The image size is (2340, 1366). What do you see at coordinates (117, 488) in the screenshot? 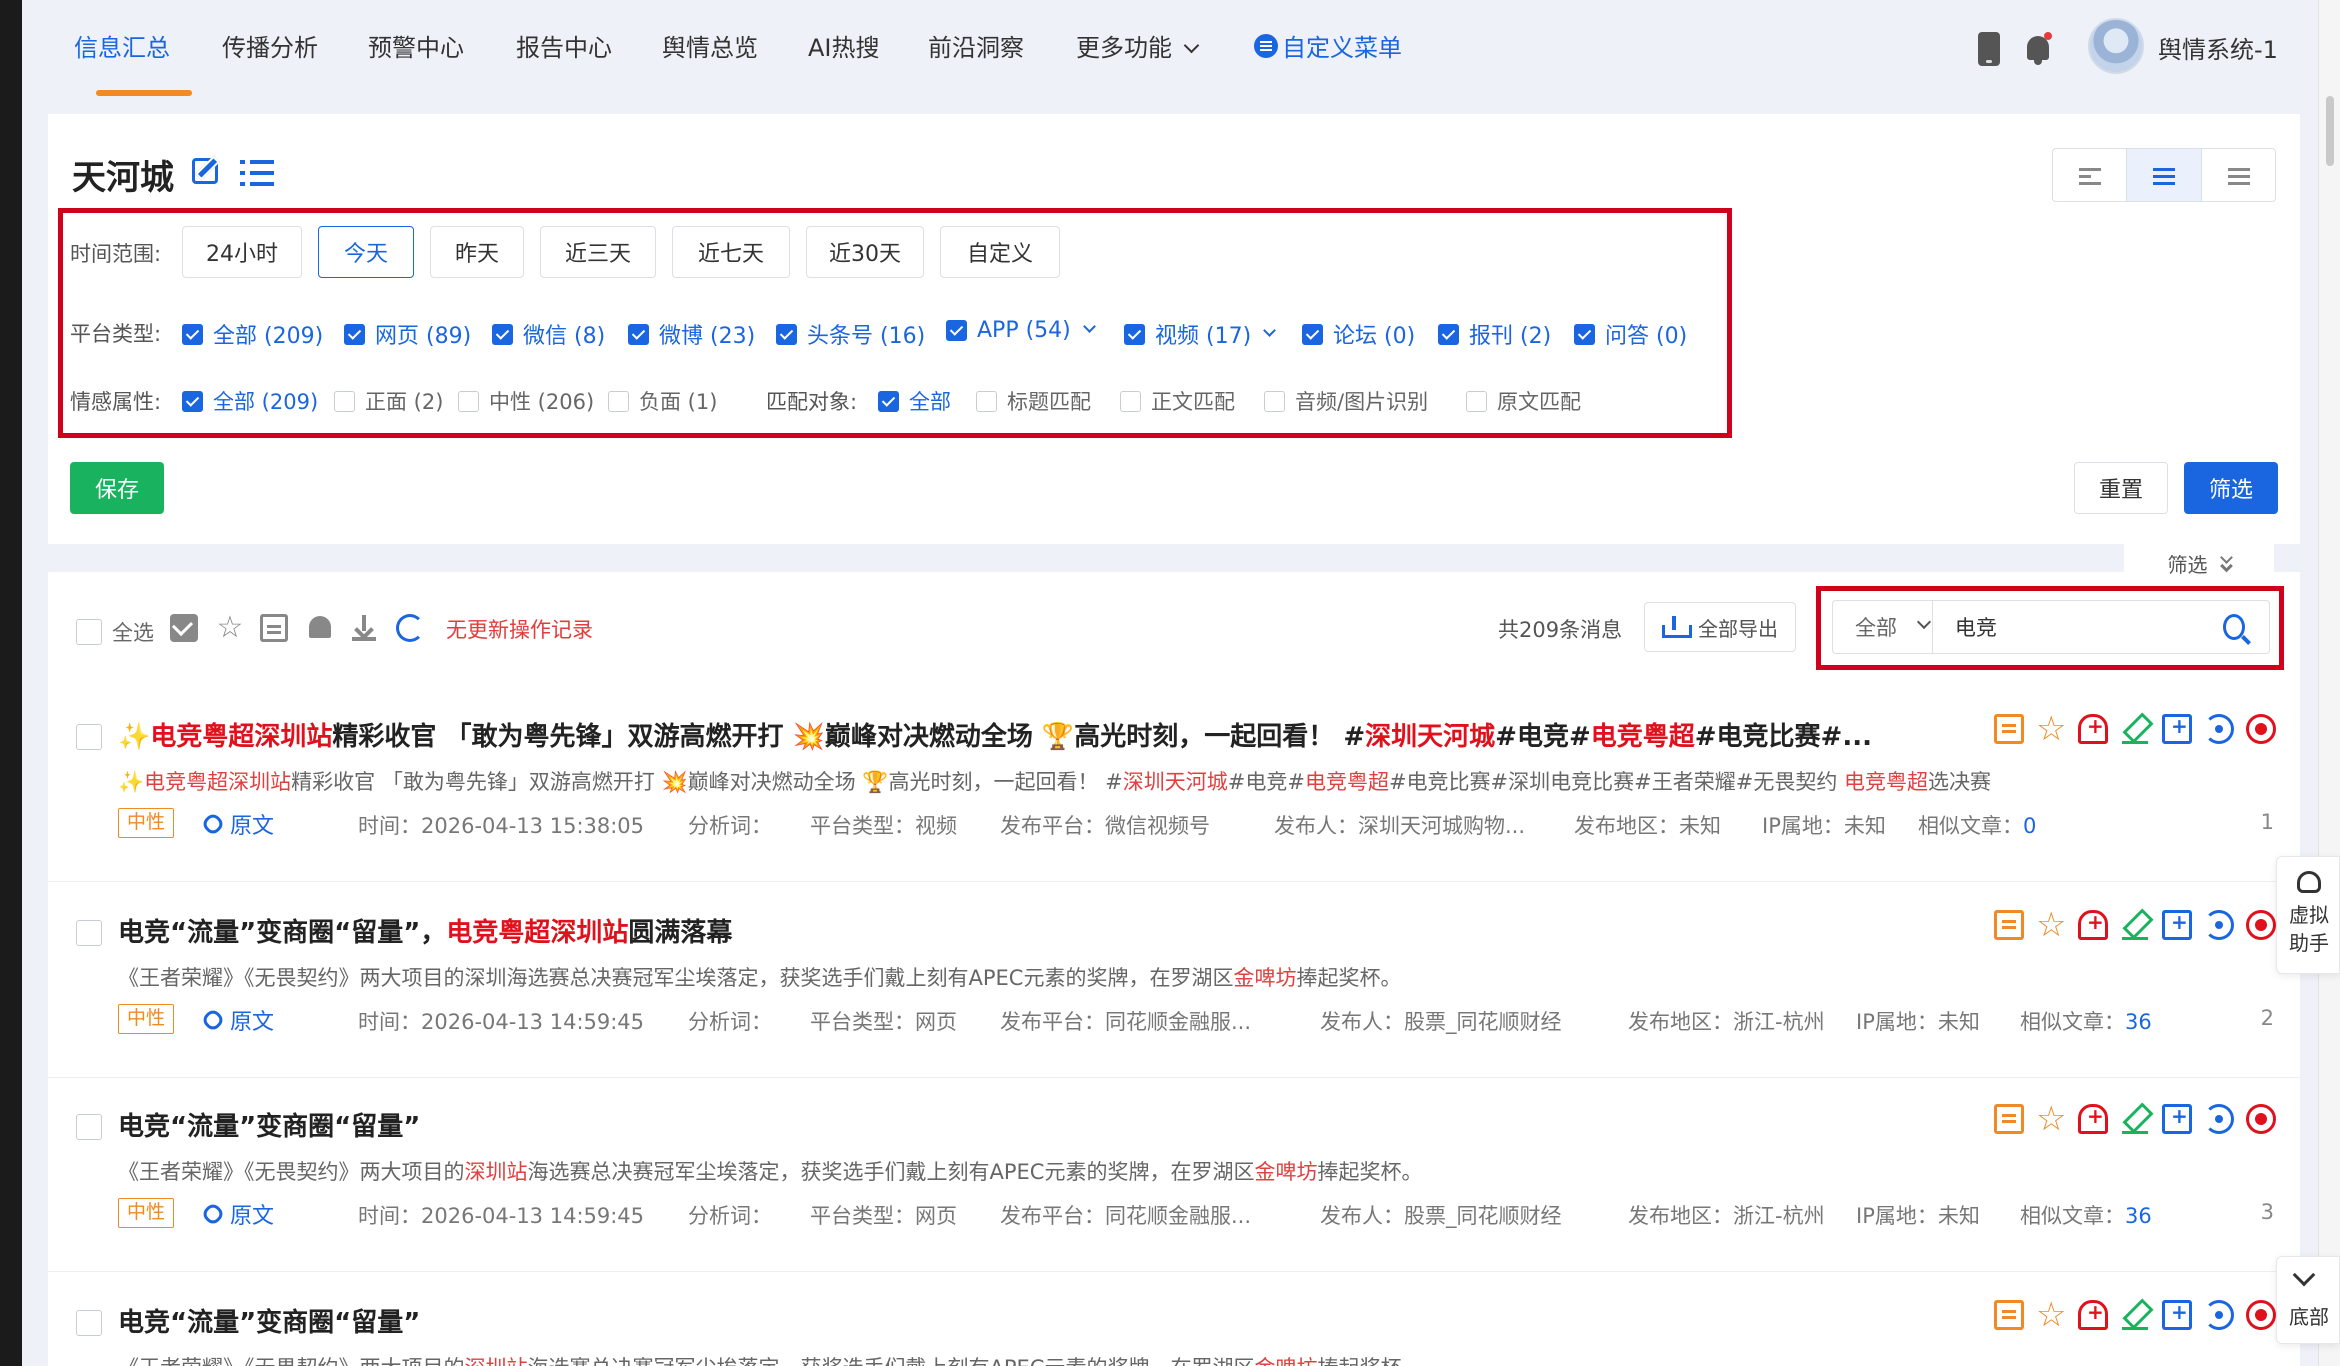
I see `save-button: 保存` at bounding box center [117, 488].